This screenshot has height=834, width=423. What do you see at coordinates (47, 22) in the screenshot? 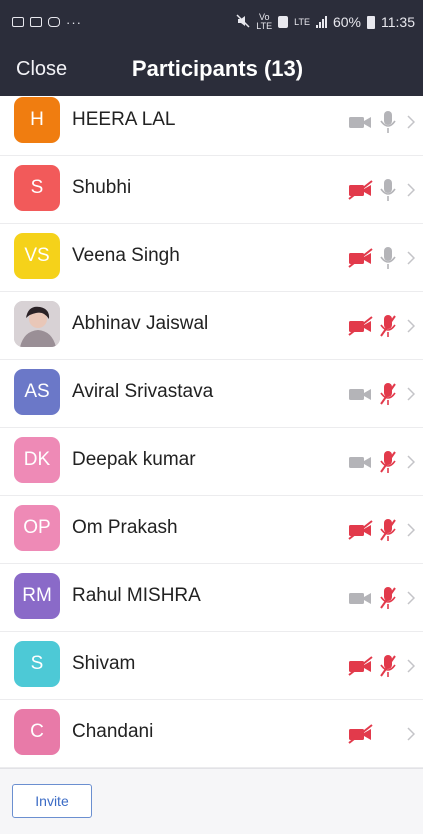
I see `status-bar-left: ···` at bounding box center [47, 22].